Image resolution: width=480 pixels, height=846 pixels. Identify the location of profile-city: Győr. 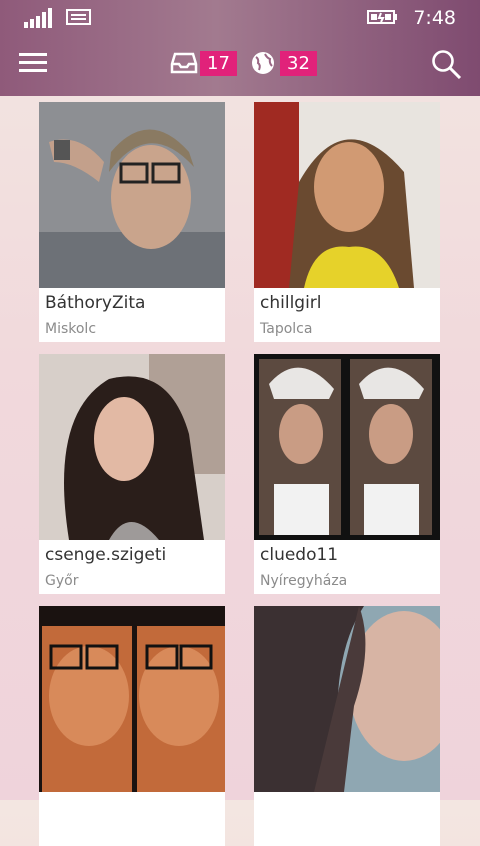
(62, 581).